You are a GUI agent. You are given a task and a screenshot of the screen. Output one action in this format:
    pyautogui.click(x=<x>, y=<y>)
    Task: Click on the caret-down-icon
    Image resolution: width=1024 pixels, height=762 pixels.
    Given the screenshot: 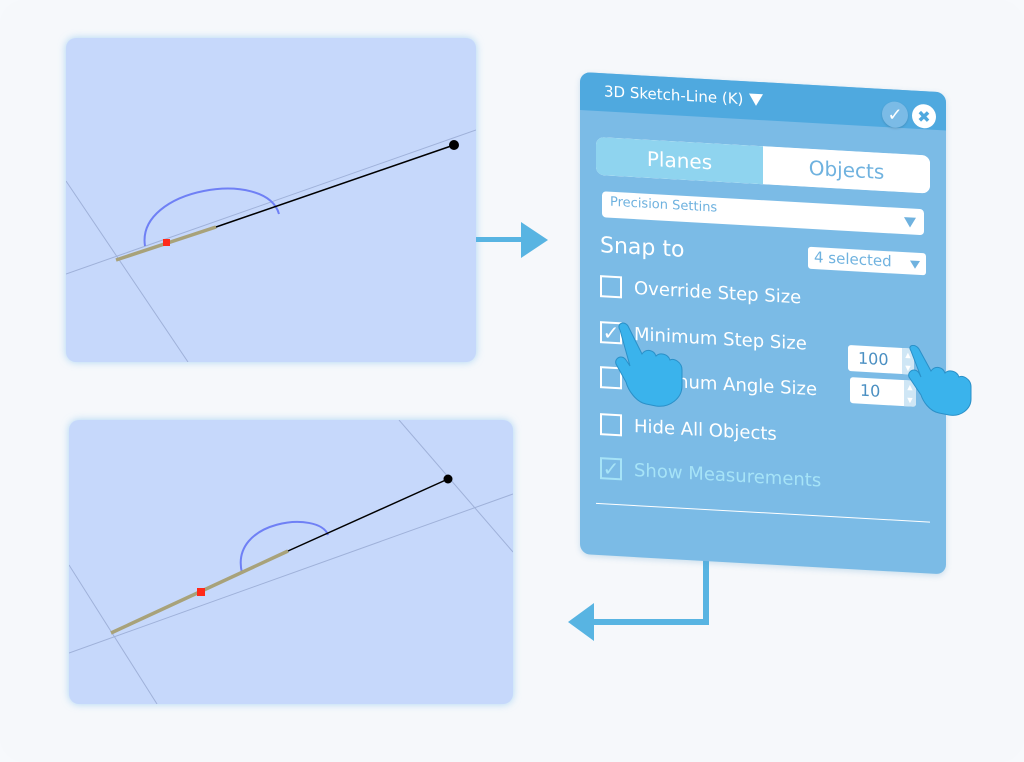 What is the action you would take?
    pyautogui.click(x=756, y=100)
    